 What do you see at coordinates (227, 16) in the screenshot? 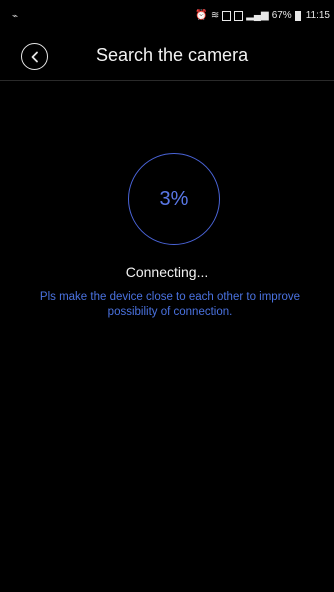
I see `notification-icon` at bounding box center [227, 16].